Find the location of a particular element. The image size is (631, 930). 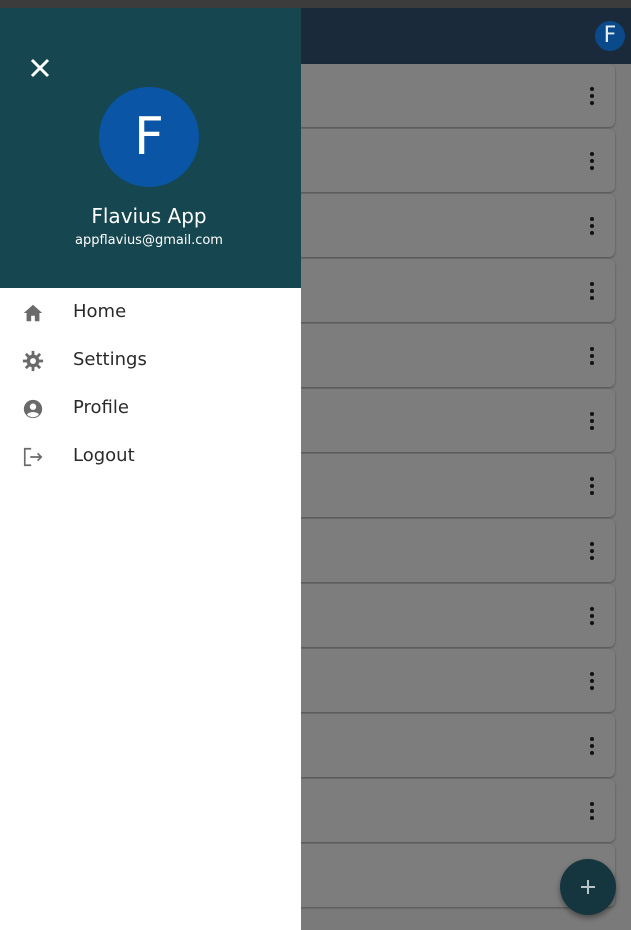

menu-item-logout: Logout is located at coordinates (150, 456).